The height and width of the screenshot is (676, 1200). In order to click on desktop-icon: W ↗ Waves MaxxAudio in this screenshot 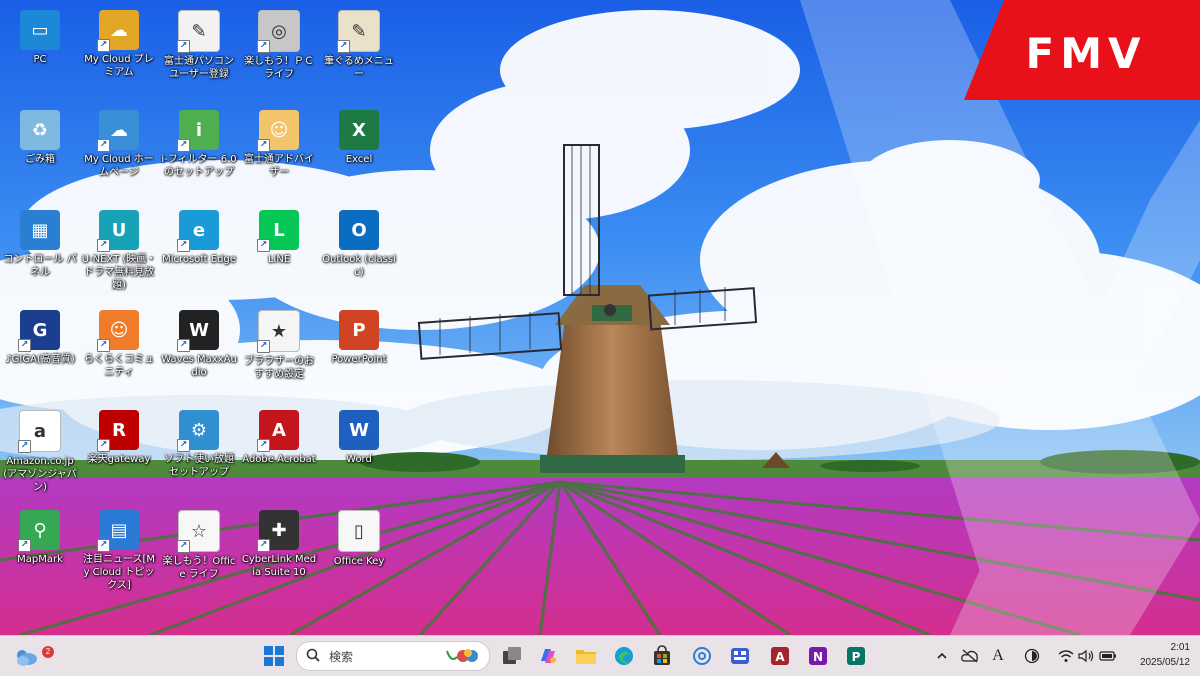, I will do `click(199, 342)`.